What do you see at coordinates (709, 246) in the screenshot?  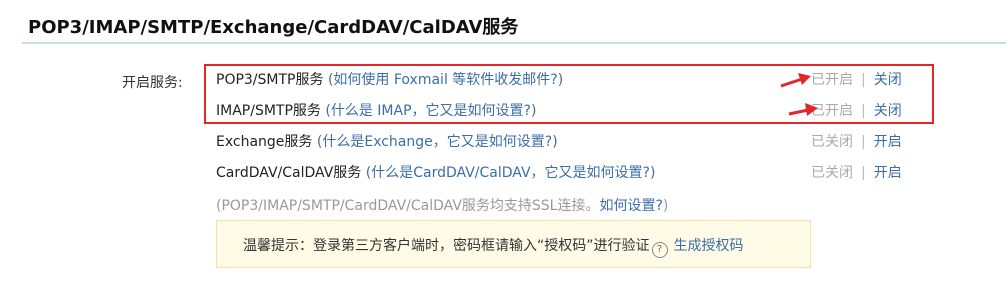 I see `generate-auth-code-link: 生成授权码` at bounding box center [709, 246].